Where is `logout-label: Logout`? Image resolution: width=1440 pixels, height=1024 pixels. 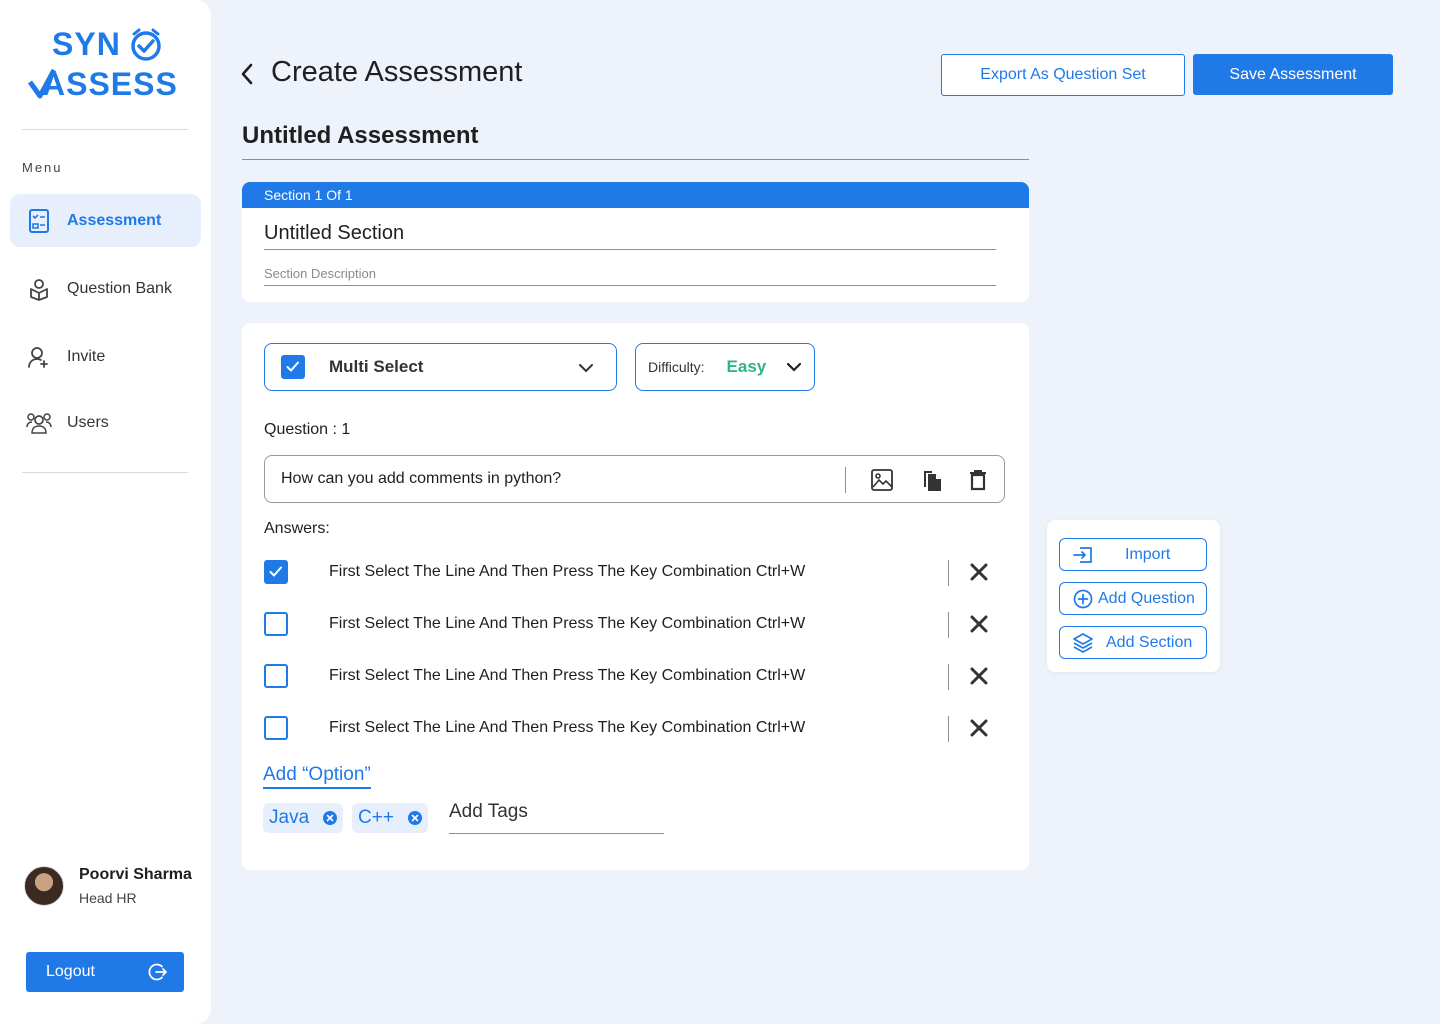
logout-label: Logout is located at coordinates (70, 971).